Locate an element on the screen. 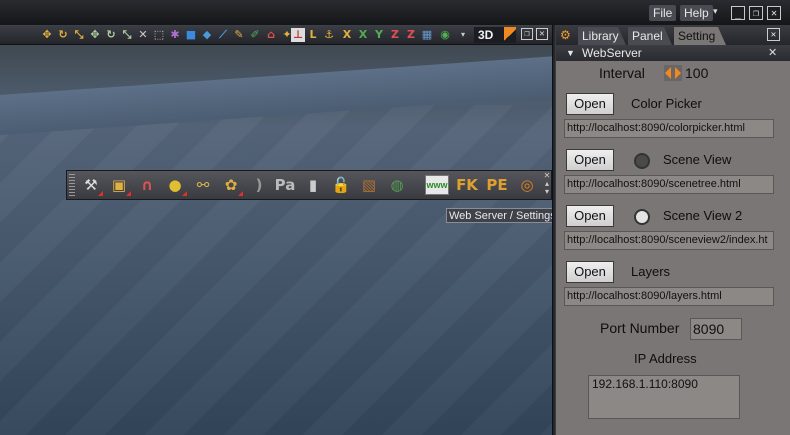 The image size is (790, 435). cross-icon: ✕ is located at coordinates (143, 35).